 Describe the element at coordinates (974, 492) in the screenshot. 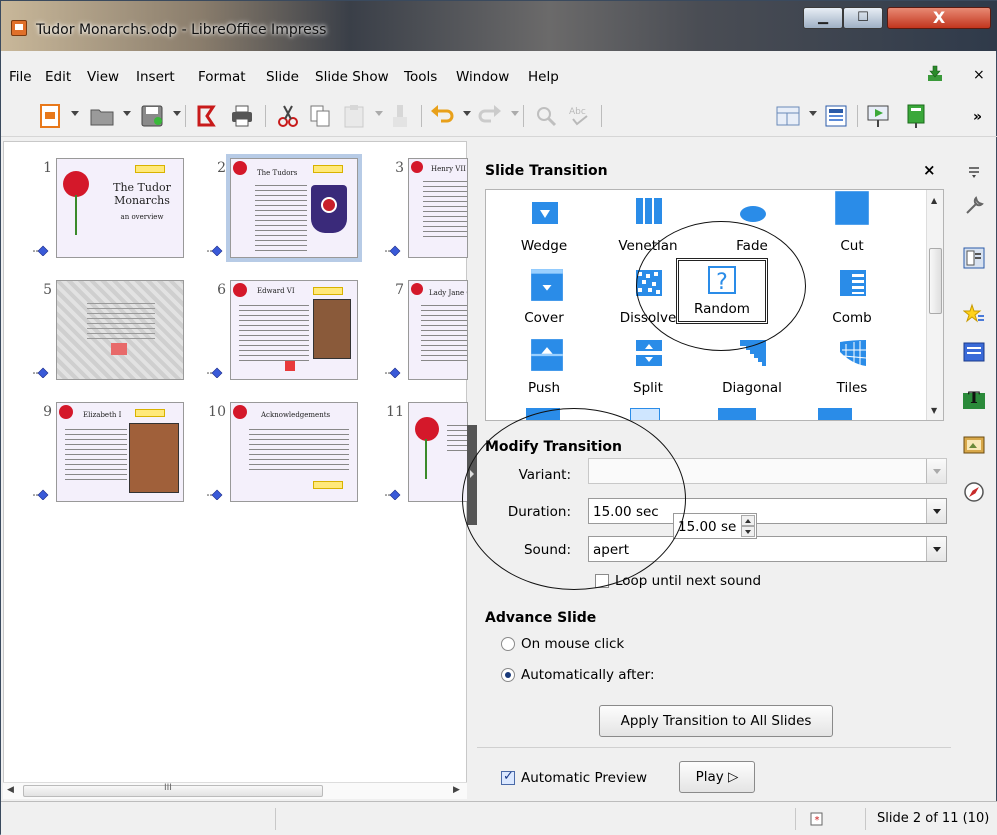

I see `navigator-compass-icon` at that location.